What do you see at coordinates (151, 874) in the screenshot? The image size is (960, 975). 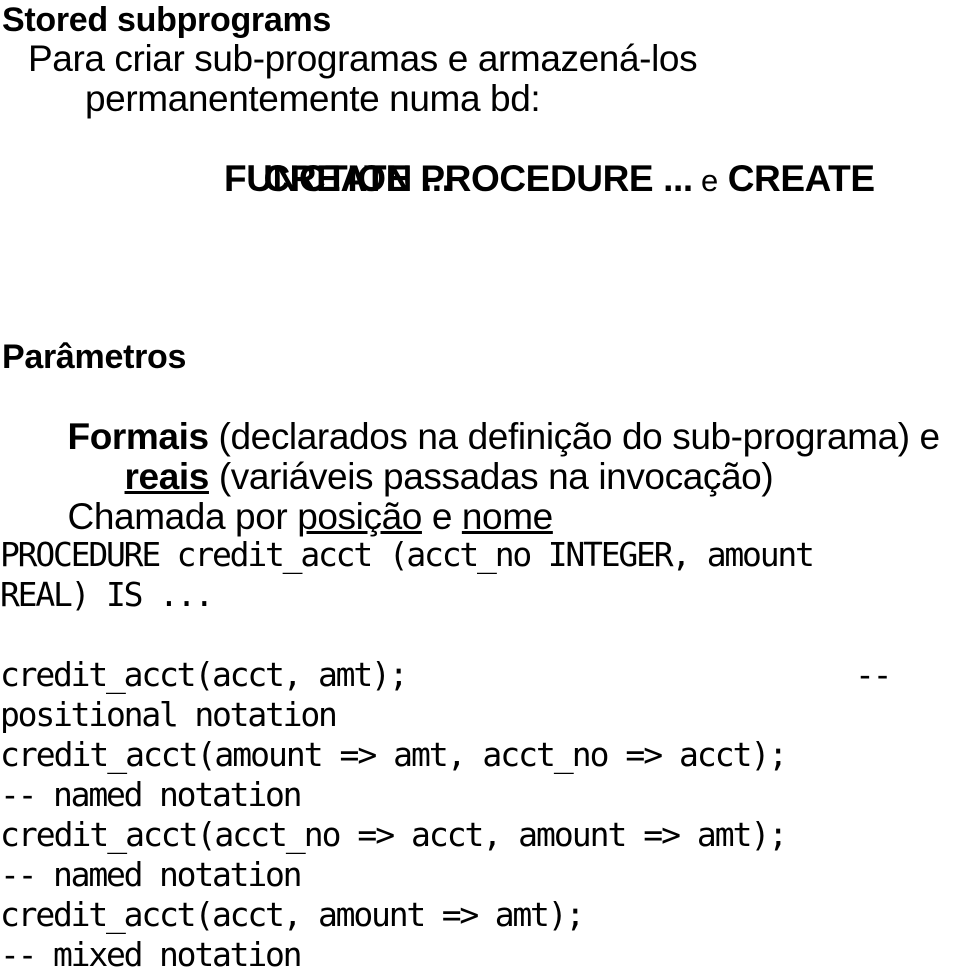 I see `code-invocation-line-6: -- named notation` at bounding box center [151, 874].